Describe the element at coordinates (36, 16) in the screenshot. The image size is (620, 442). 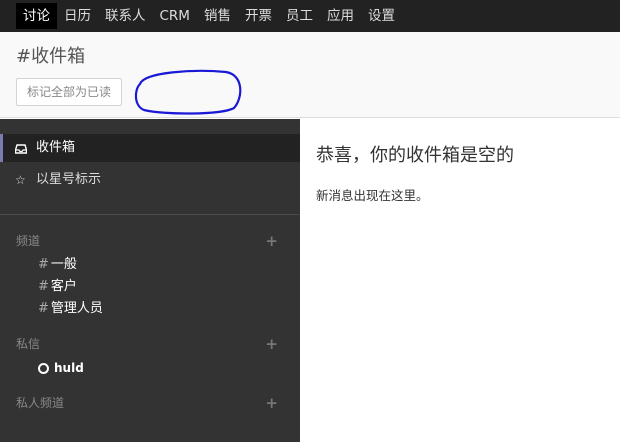
I see `nav-discuss: 讨论` at that location.